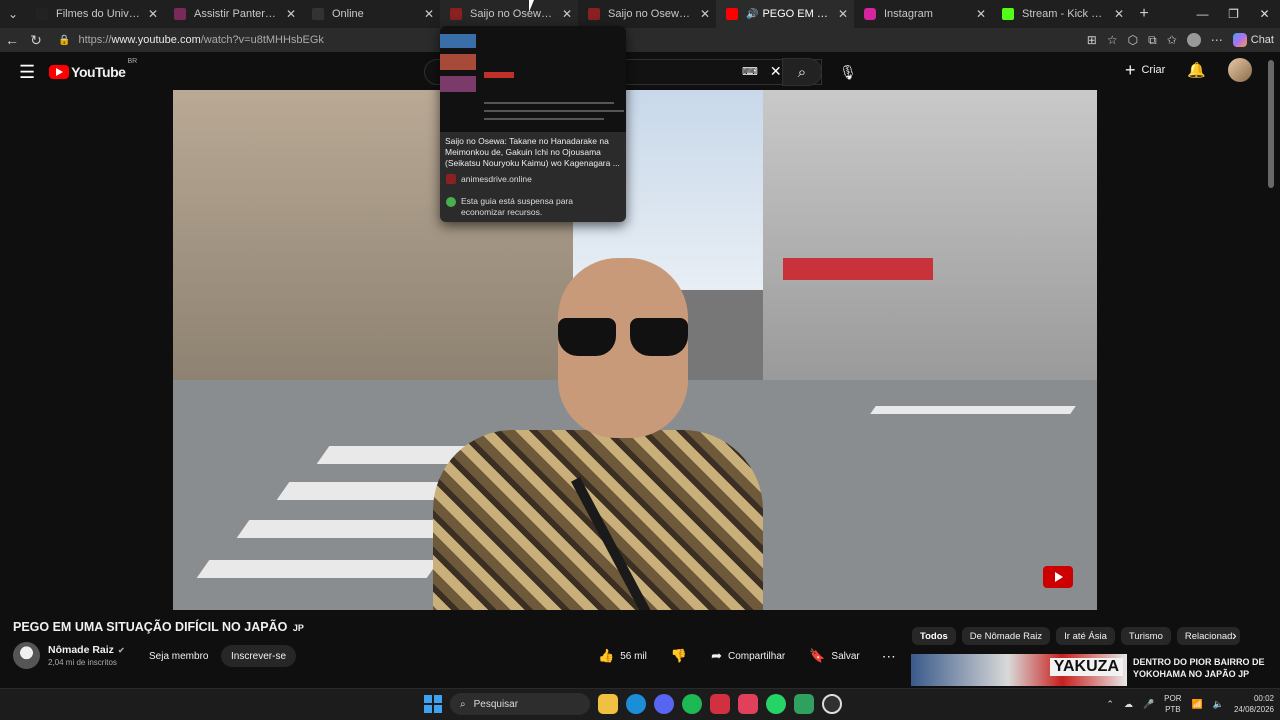 Image resolution: width=1280 pixels, height=720 pixels. What do you see at coordinates (776, 704) in the screenshot?
I see `whatsapp-icon` at bounding box center [776, 704].